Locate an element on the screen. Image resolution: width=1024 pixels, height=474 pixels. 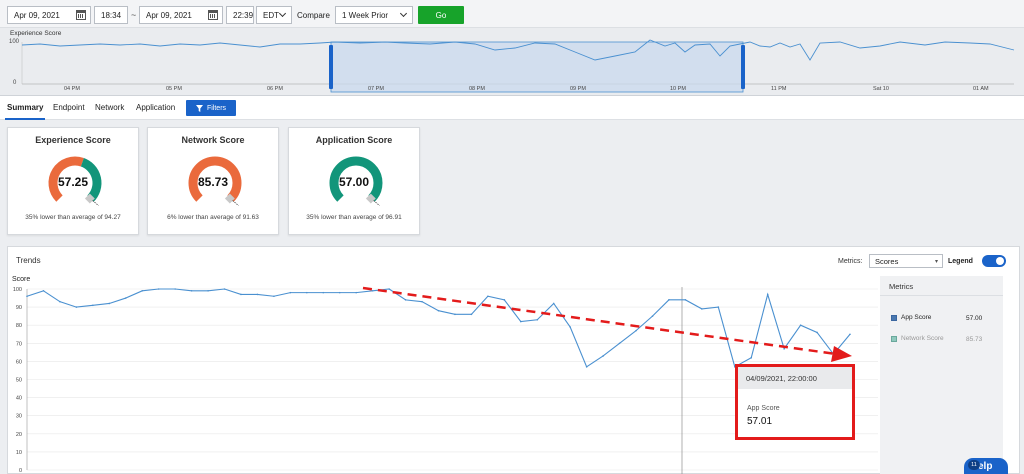
timeline-tick: 01 AM is located at coordinates (981, 89).